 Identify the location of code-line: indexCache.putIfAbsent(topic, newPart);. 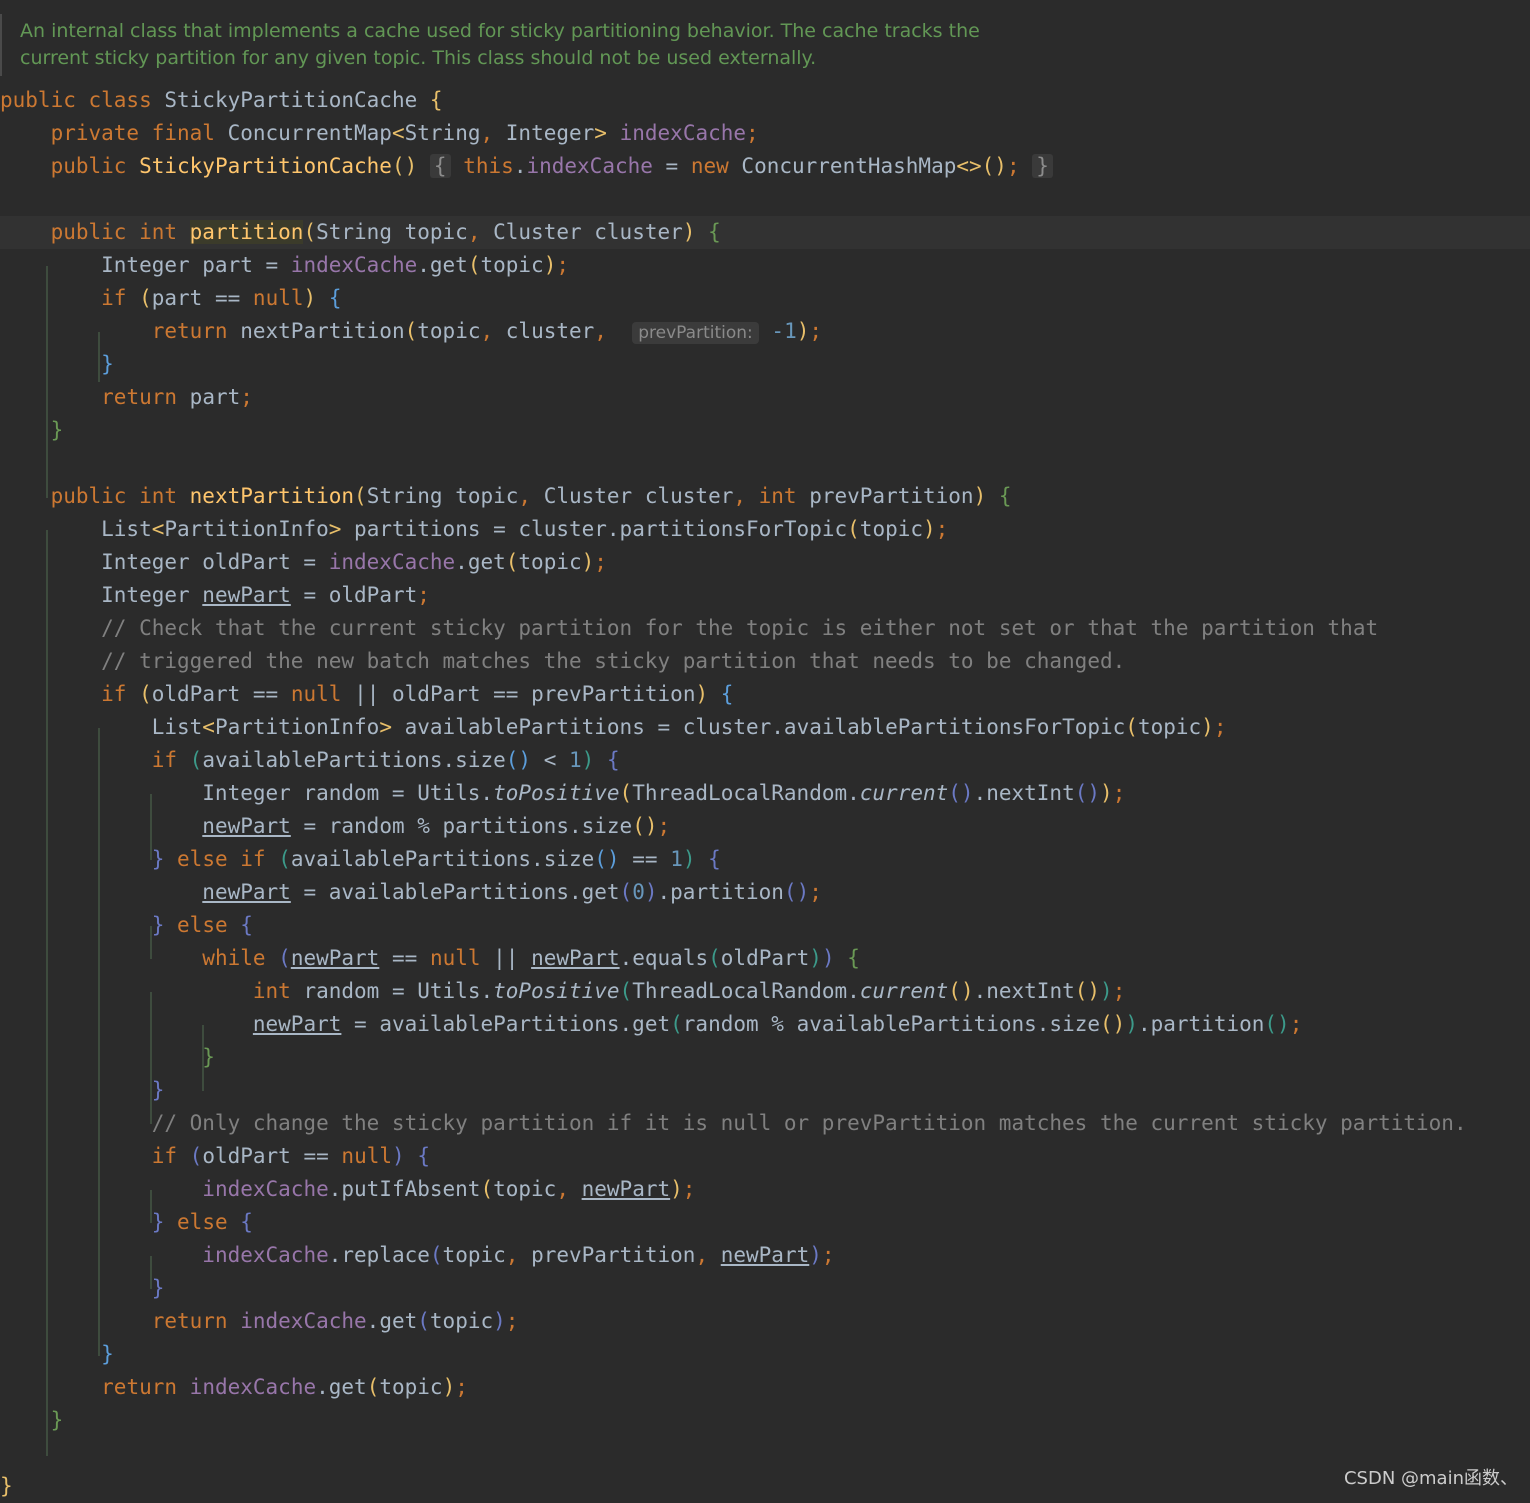
(449, 1189).